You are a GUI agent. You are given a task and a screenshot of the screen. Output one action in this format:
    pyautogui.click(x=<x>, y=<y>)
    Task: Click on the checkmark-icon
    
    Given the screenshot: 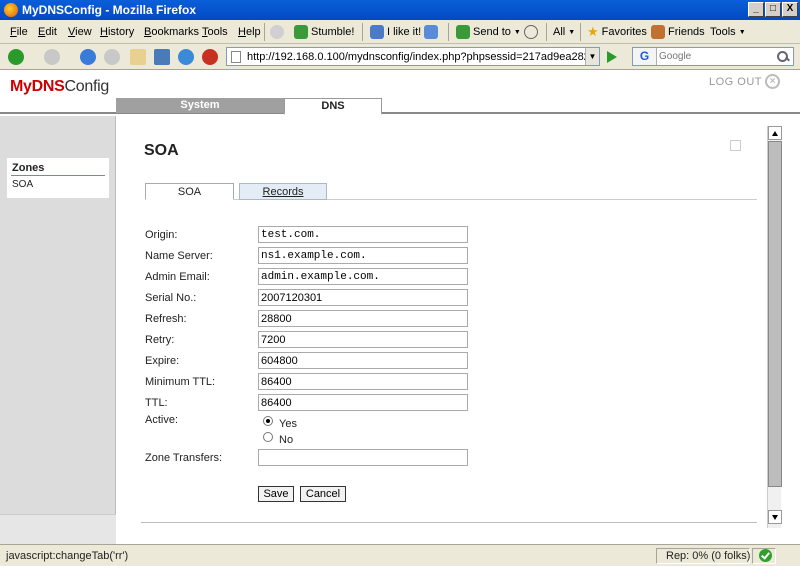 What is the action you would take?
    pyautogui.click(x=765, y=555)
    